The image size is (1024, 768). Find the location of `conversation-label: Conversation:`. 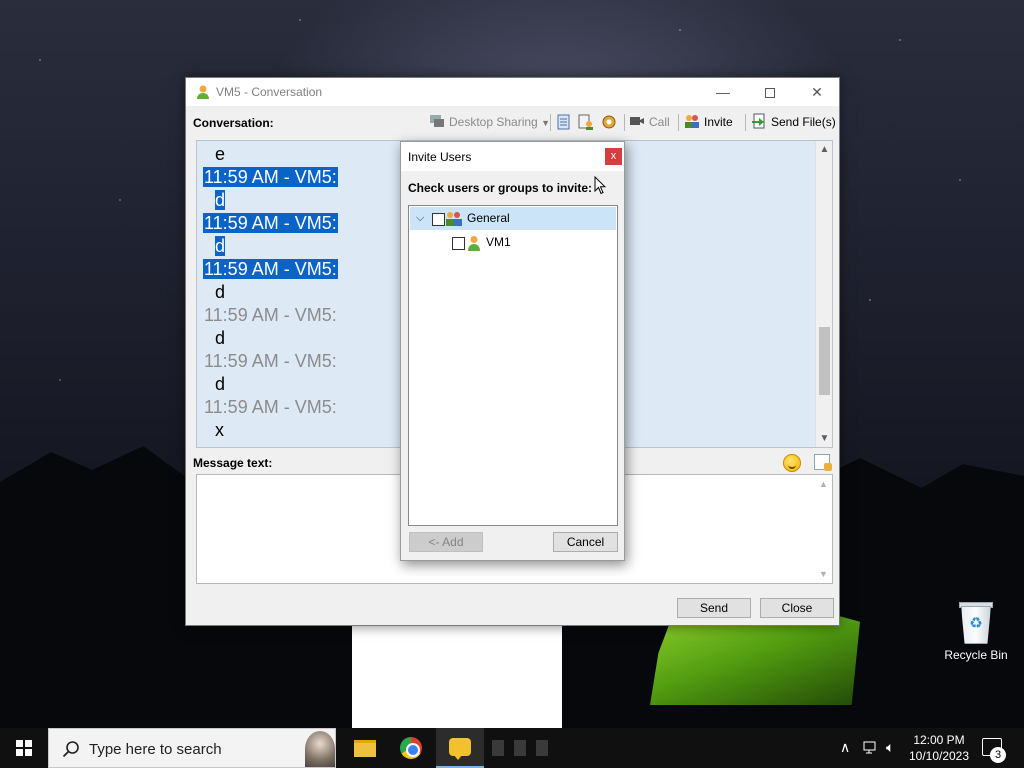

conversation-label: Conversation: is located at coordinates (233, 123).